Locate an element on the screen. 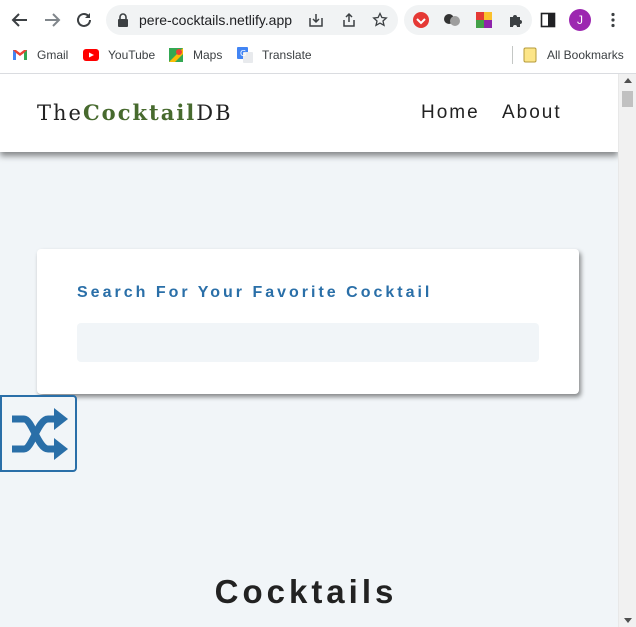 Image resolution: width=636 pixels, height=627 pixels. bookmark-youtube: YouTube is located at coordinates (119, 55).